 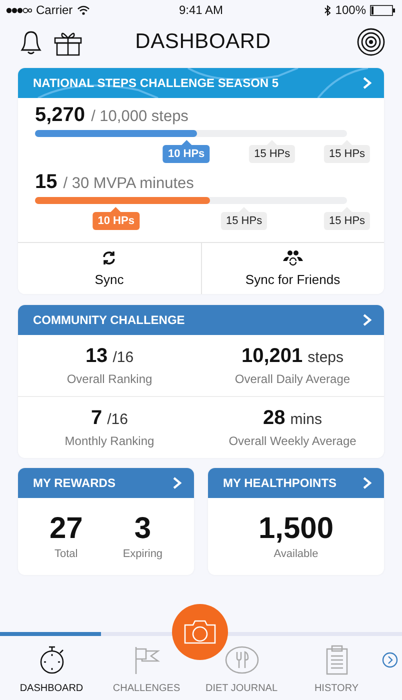 What do you see at coordinates (292, 441) in the screenshot?
I see `stat-label: Overall Weekly Average` at bounding box center [292, 441].